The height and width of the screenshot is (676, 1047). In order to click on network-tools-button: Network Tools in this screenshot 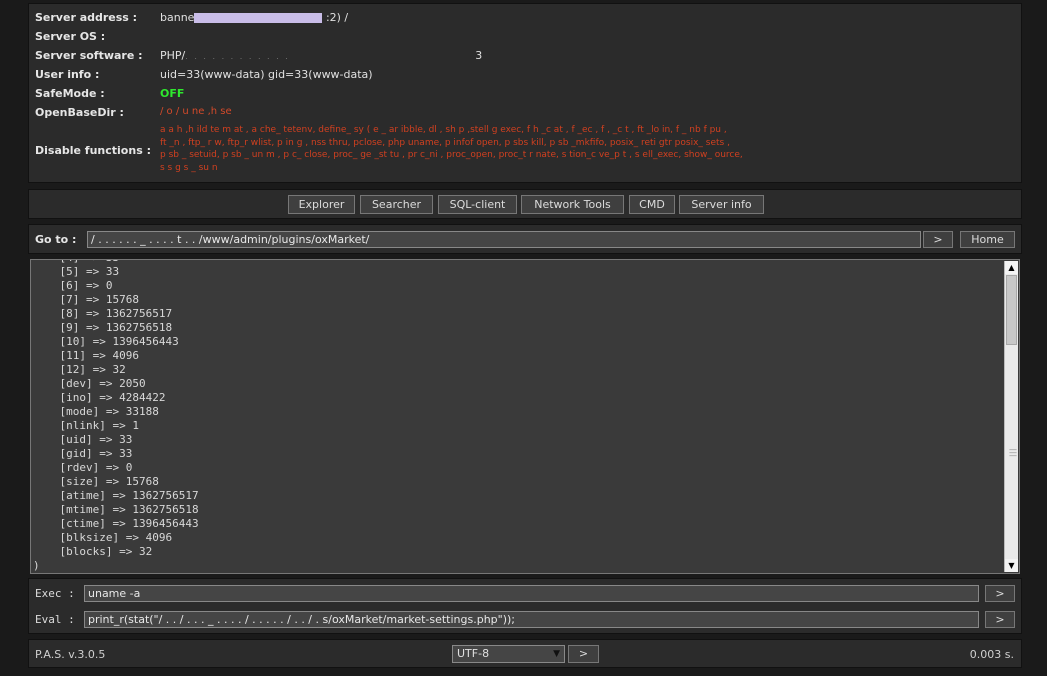, I will do `click(572, 204)`.